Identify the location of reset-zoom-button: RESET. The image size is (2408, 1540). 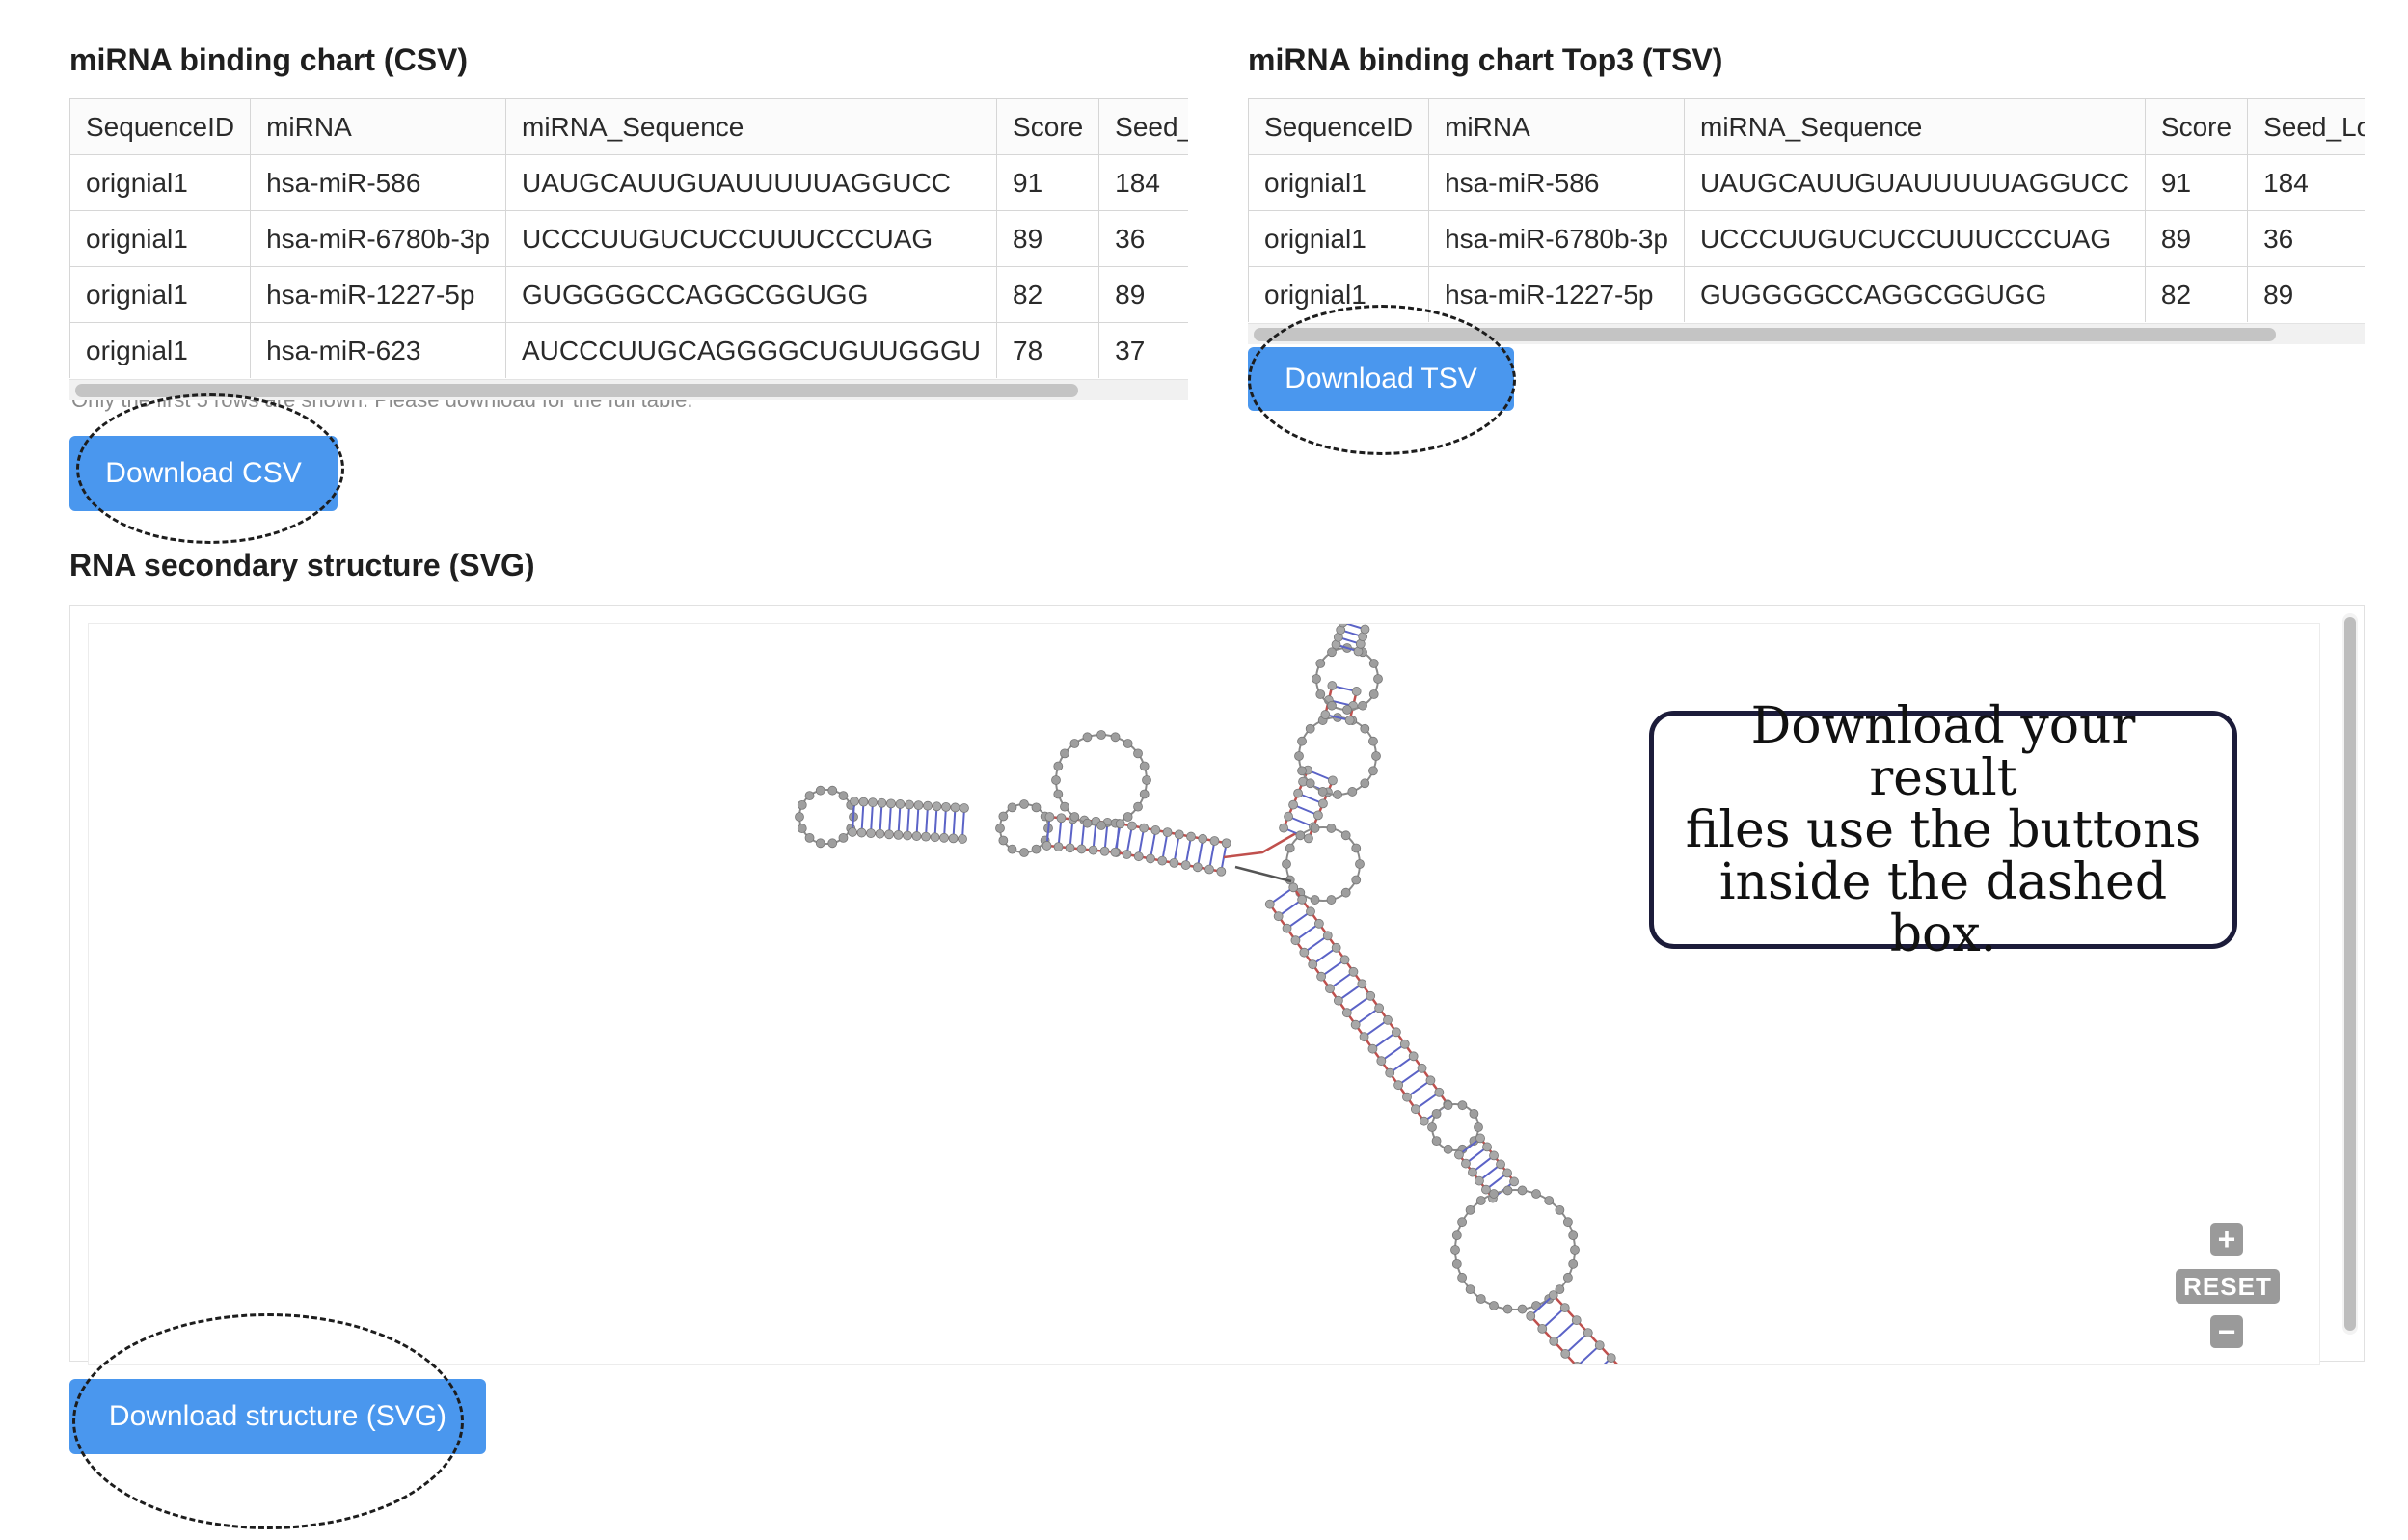
(2228, 1286).